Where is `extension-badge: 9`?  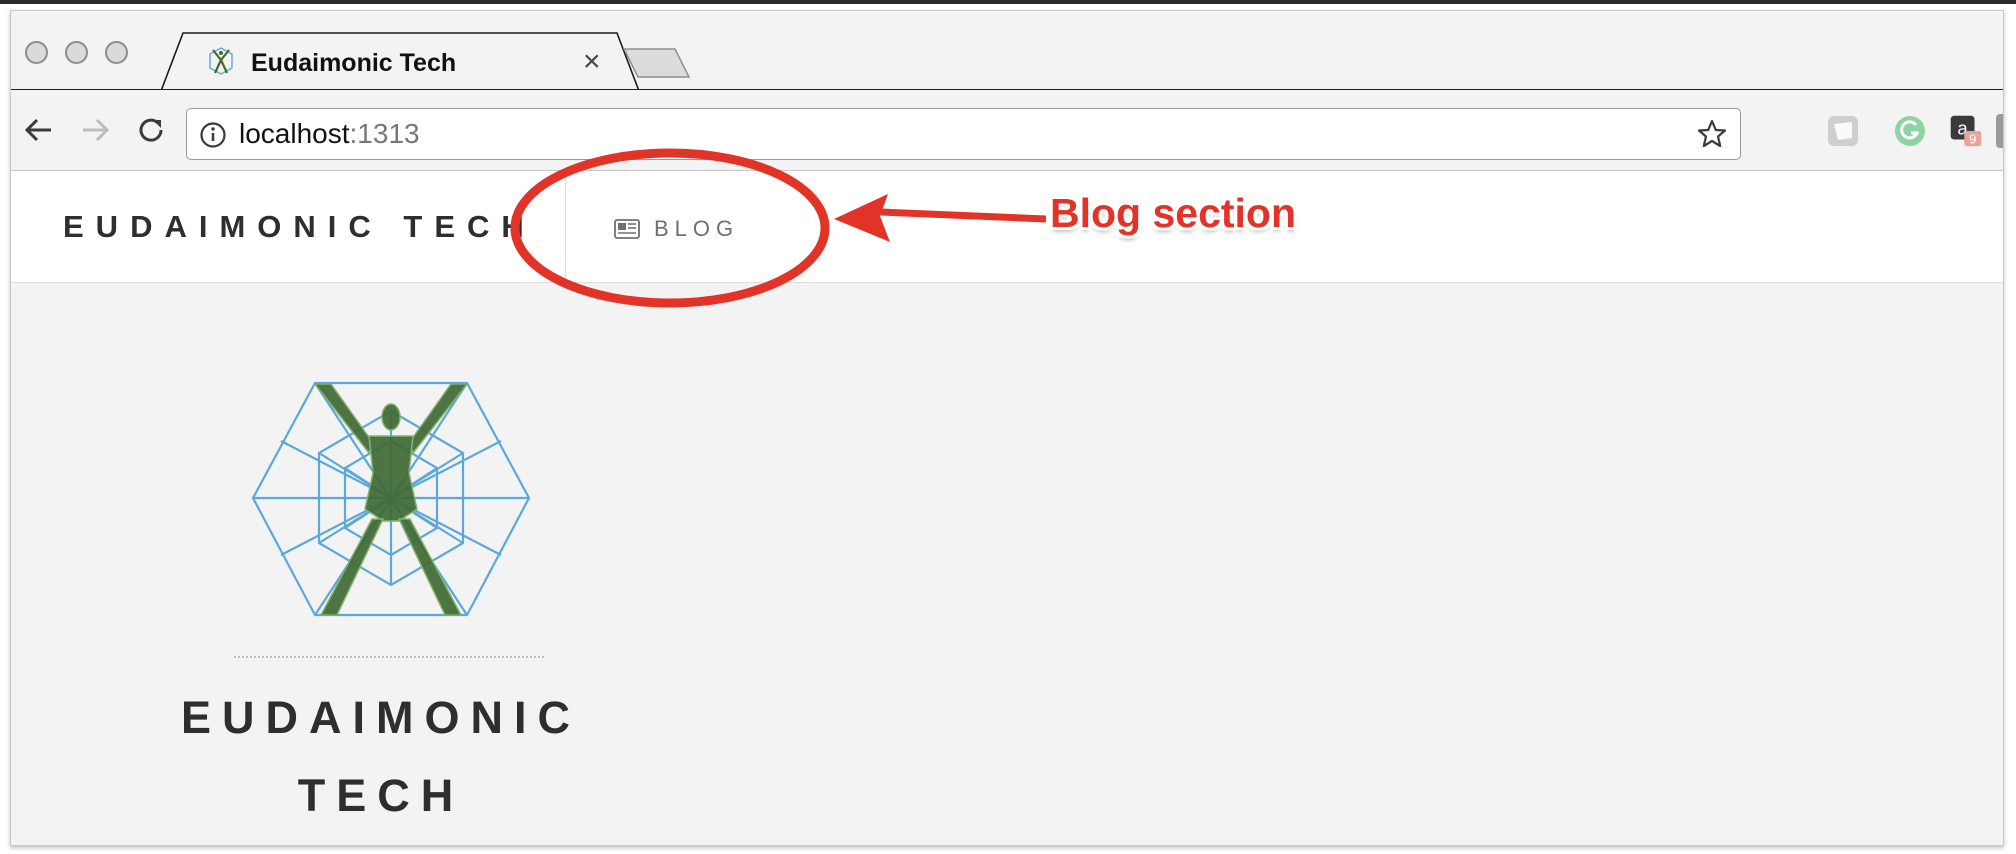
extension-badge: 9 is located at coordinates (1972, 139).